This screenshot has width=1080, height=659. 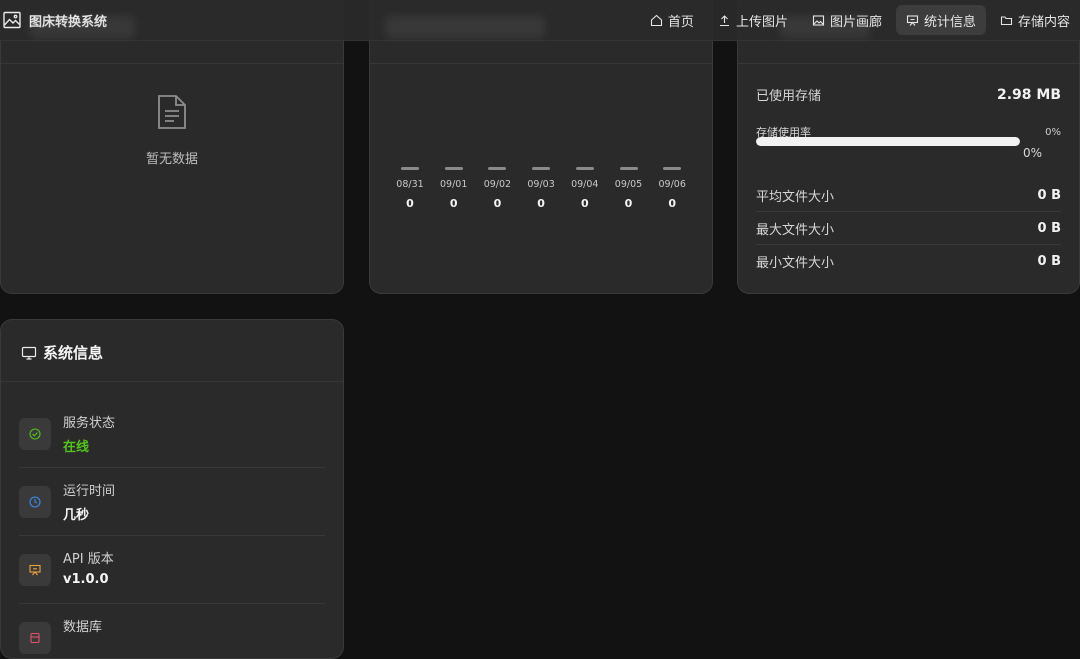 What do you see at coordinates (12, 20) in the screenshot?
I see `image-logo-icon` at bounding box center [12, 20].